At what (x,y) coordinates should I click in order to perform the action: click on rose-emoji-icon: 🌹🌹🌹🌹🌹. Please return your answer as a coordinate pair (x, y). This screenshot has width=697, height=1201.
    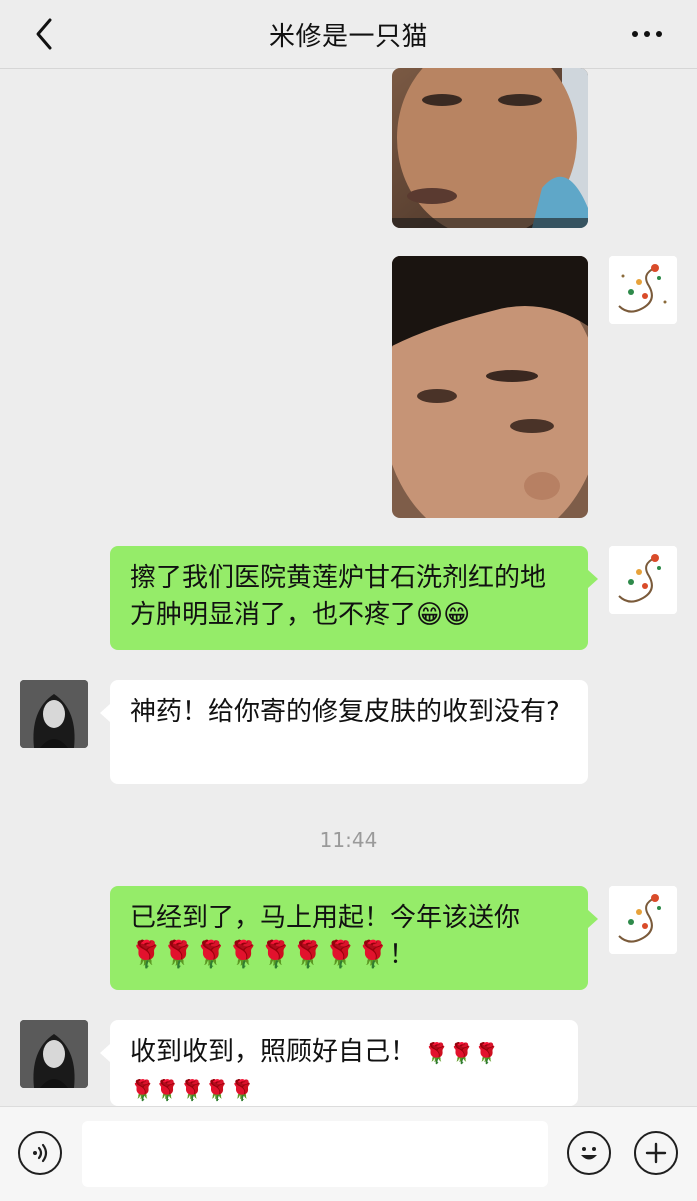
    Looking at the image, I should click on (192, 1090).